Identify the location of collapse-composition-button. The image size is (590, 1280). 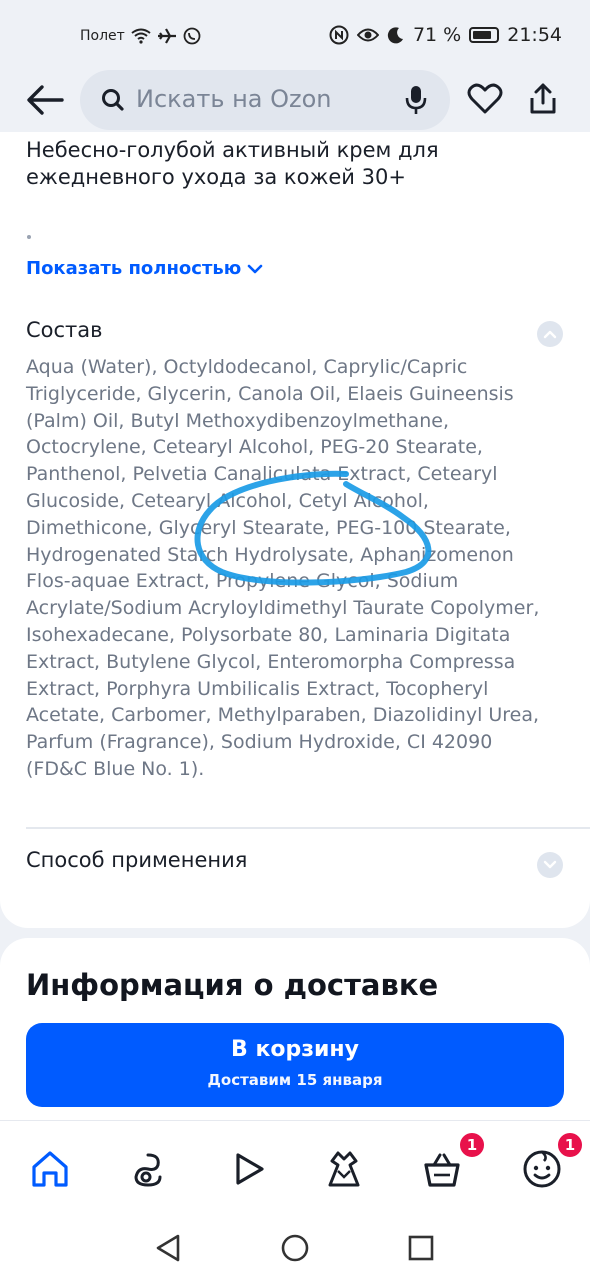
(550, 334).